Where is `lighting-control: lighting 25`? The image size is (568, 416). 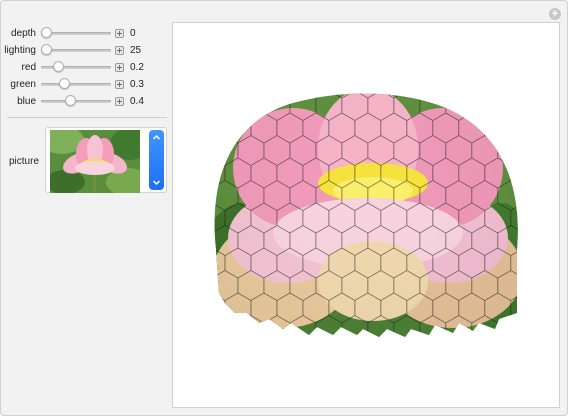 lighting-control: lighting 25 is located at coordinates (83, 50).